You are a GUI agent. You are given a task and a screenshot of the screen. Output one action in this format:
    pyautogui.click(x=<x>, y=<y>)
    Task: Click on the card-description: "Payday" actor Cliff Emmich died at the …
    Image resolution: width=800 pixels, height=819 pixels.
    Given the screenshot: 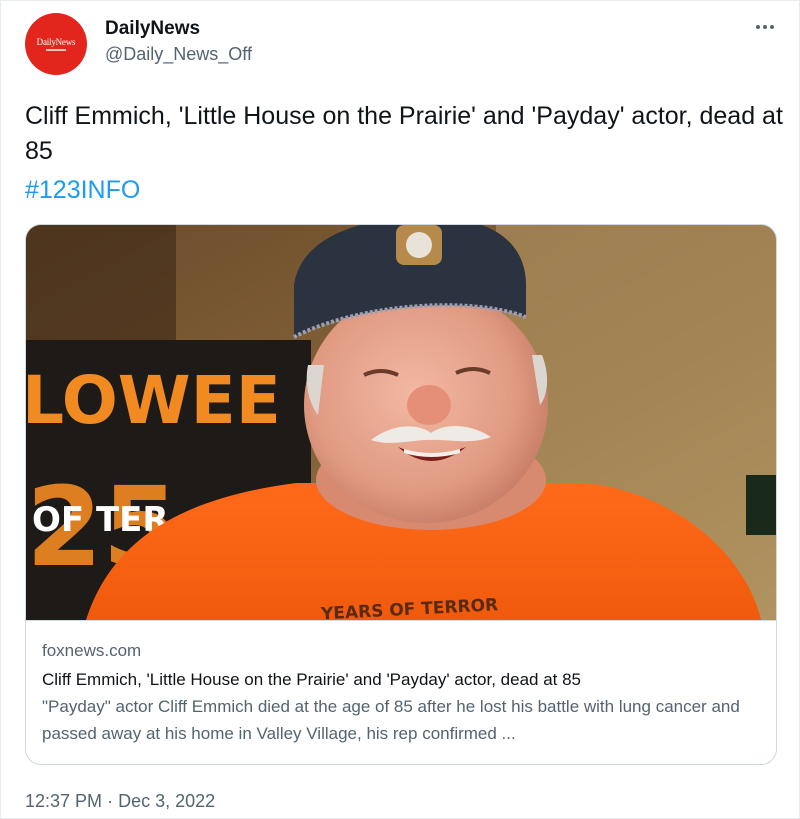 What is the action you would take?
    pyautogui.click(x=391, y=720)
    